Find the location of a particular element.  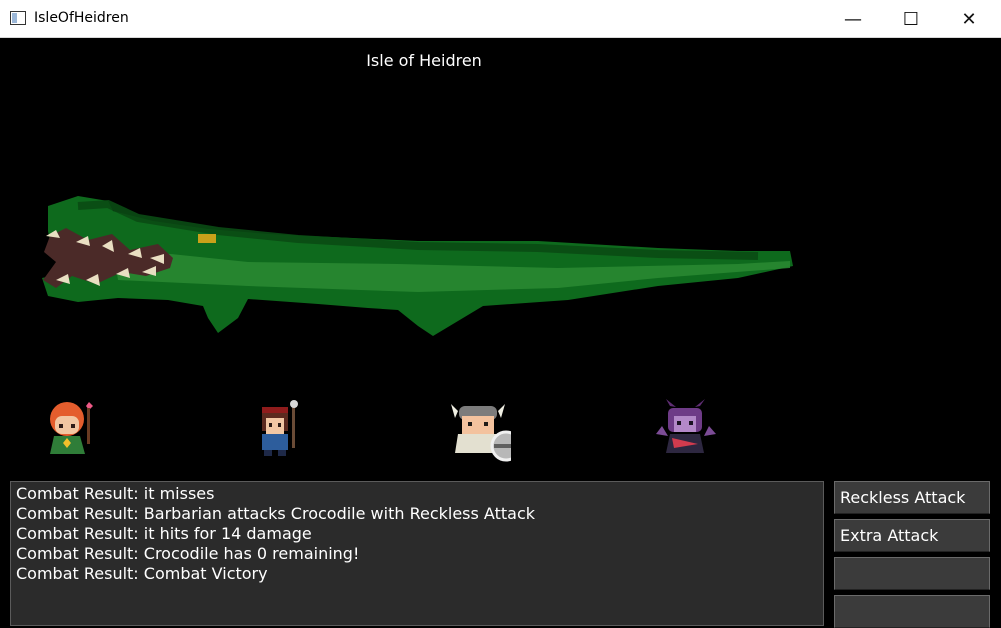

druid-sprite is located at coordinates (68, 430).